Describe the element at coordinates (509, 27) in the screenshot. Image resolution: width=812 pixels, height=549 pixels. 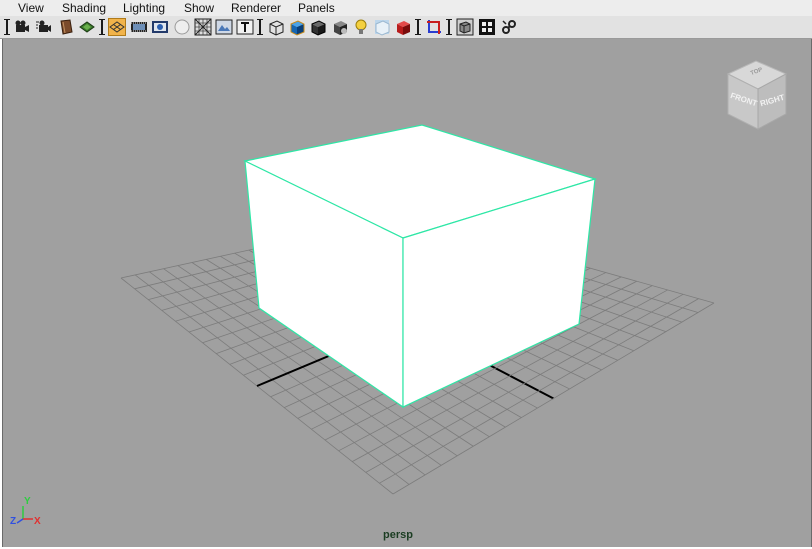
I see `xray-active-components-icon` at that location.